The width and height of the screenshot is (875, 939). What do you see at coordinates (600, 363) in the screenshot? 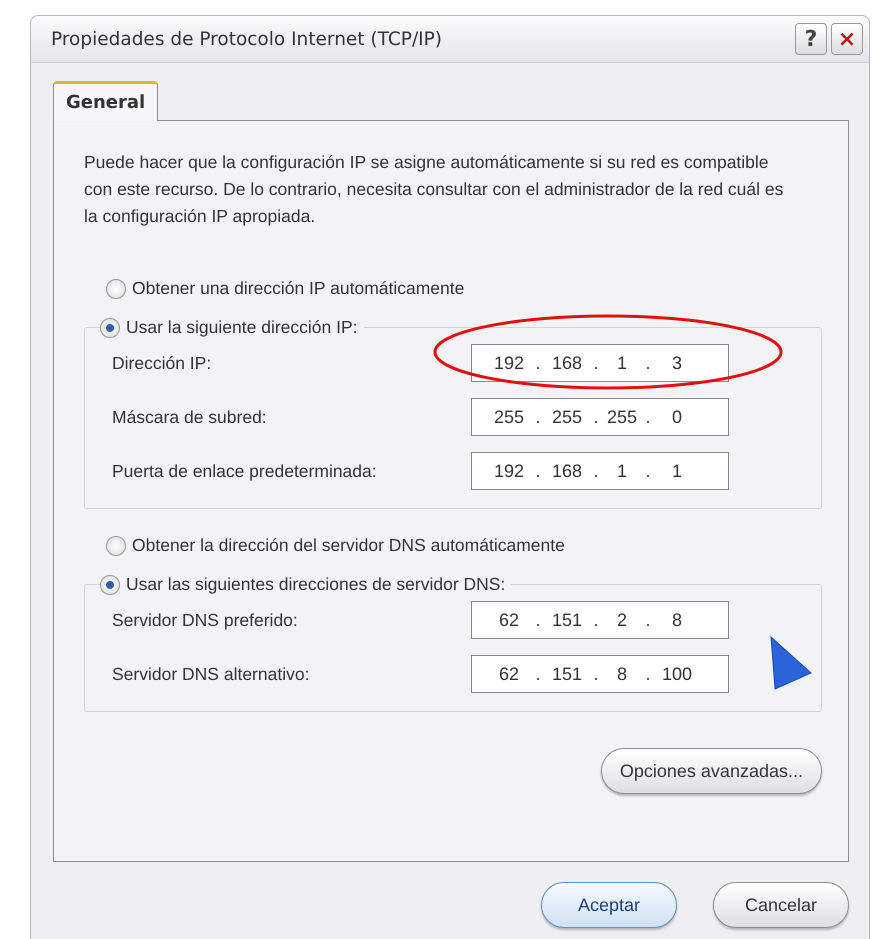
I see `ip-address-field: 192 . 168 . 1 . 3` at bounding box center [600, 363].